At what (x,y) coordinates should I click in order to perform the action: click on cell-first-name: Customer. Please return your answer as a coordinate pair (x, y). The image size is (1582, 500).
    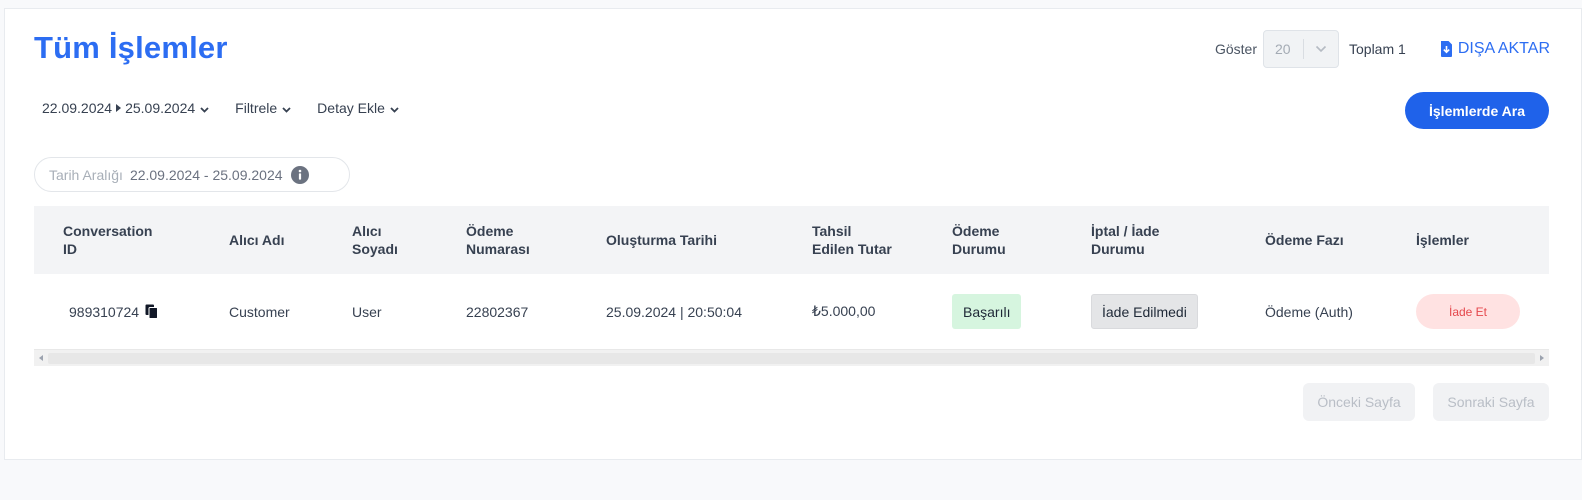
    Looking at the image, I should click on (259, 311).